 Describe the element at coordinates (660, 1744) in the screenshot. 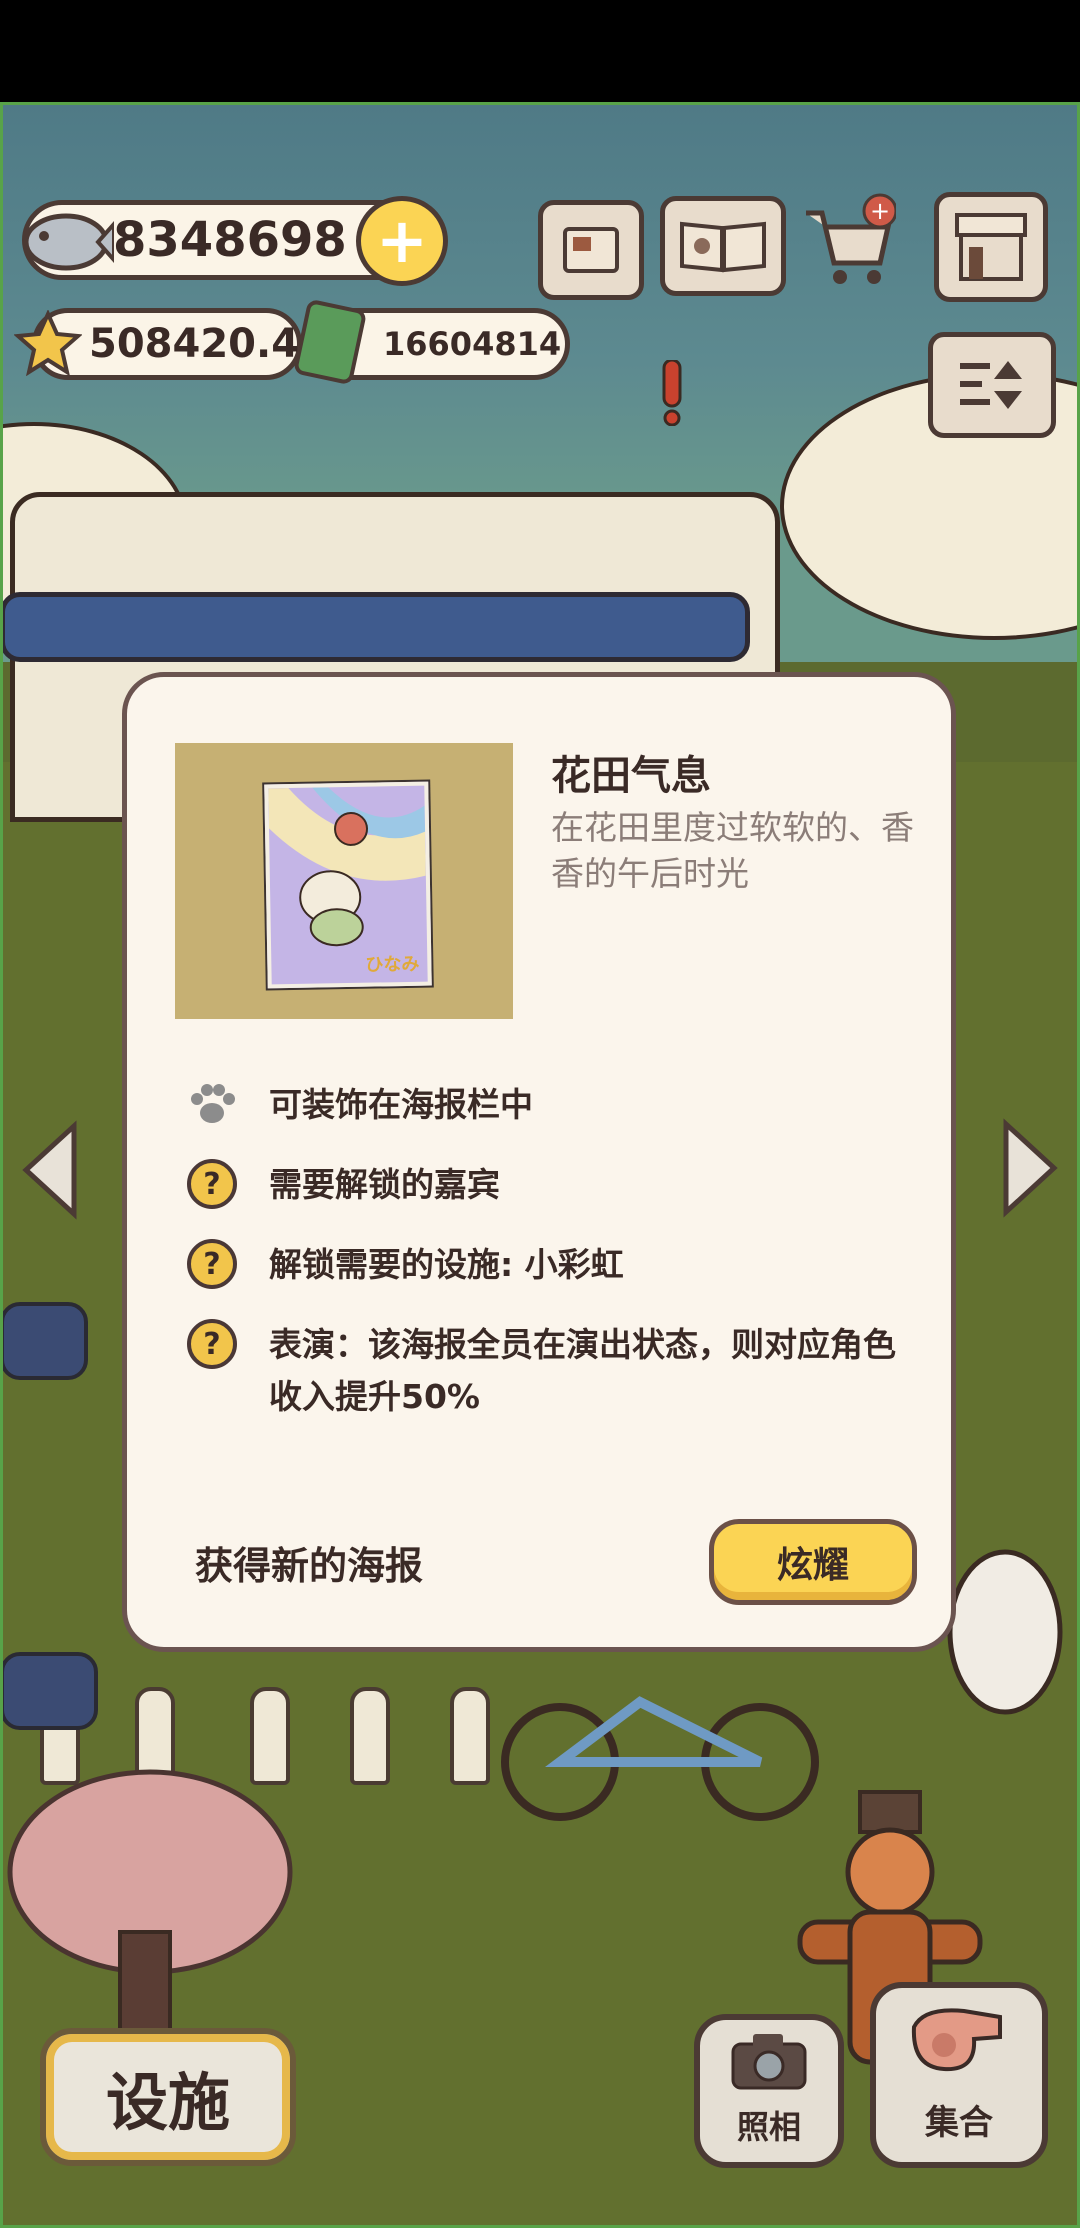

I see `bicycle-icon` at that location.